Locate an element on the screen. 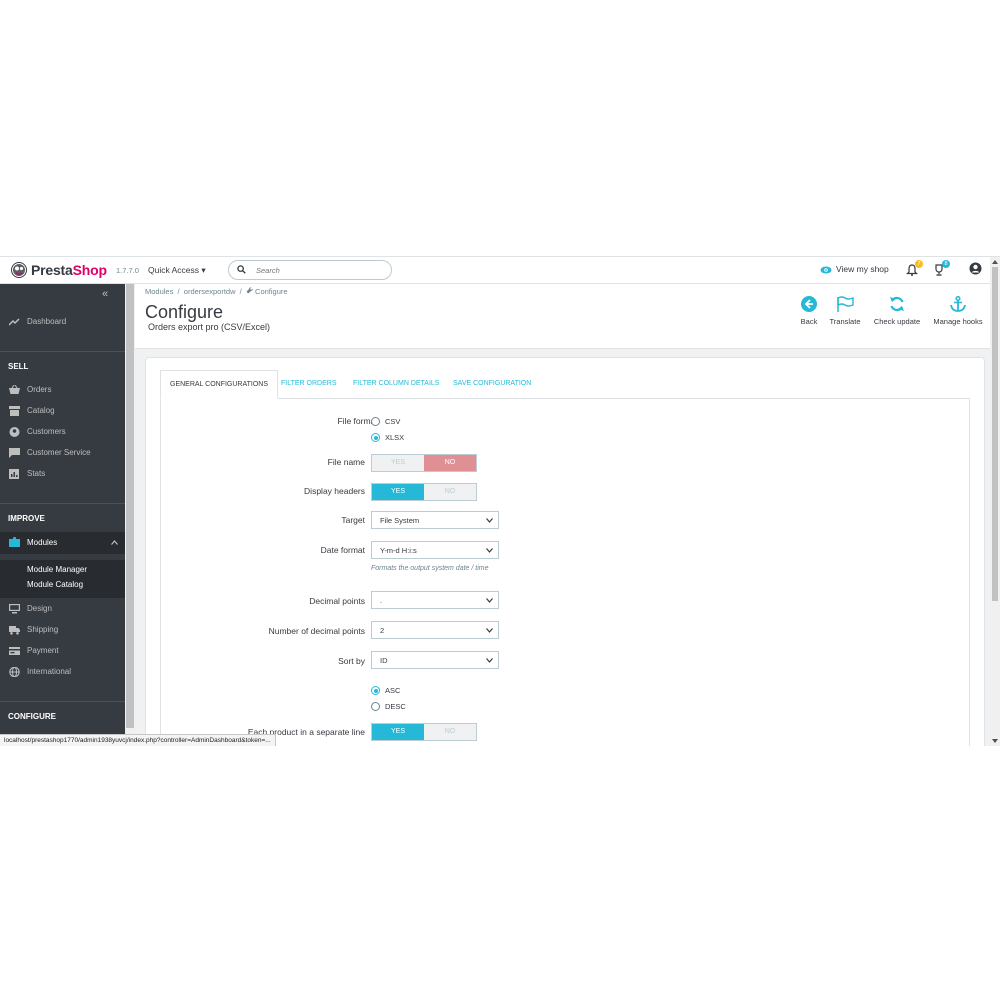 The height and width of the screenshot is (1000, 1000). tab-save-configuration: SAVE CONFIGURATION is located at coordinates (492, 383).